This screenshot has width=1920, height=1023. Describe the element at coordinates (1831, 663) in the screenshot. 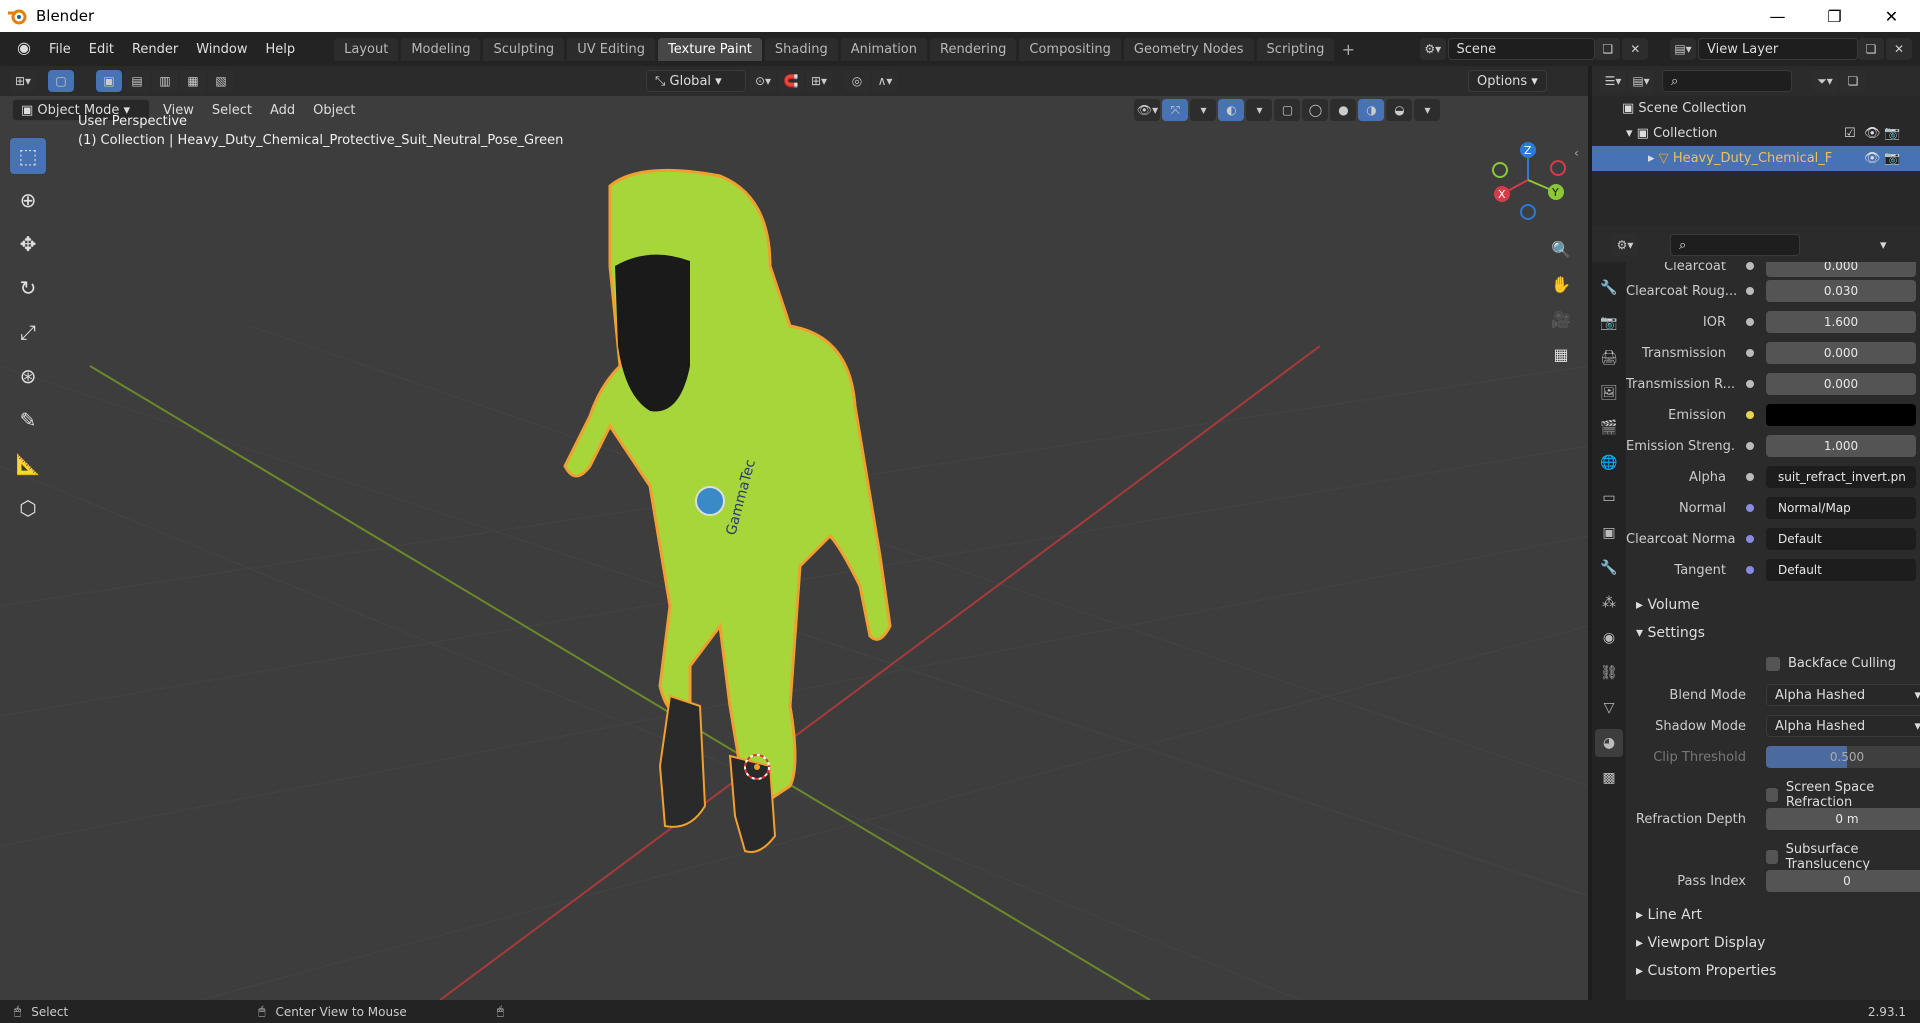

I see `backface-culling-checkbox: Backface Culling` at that location.